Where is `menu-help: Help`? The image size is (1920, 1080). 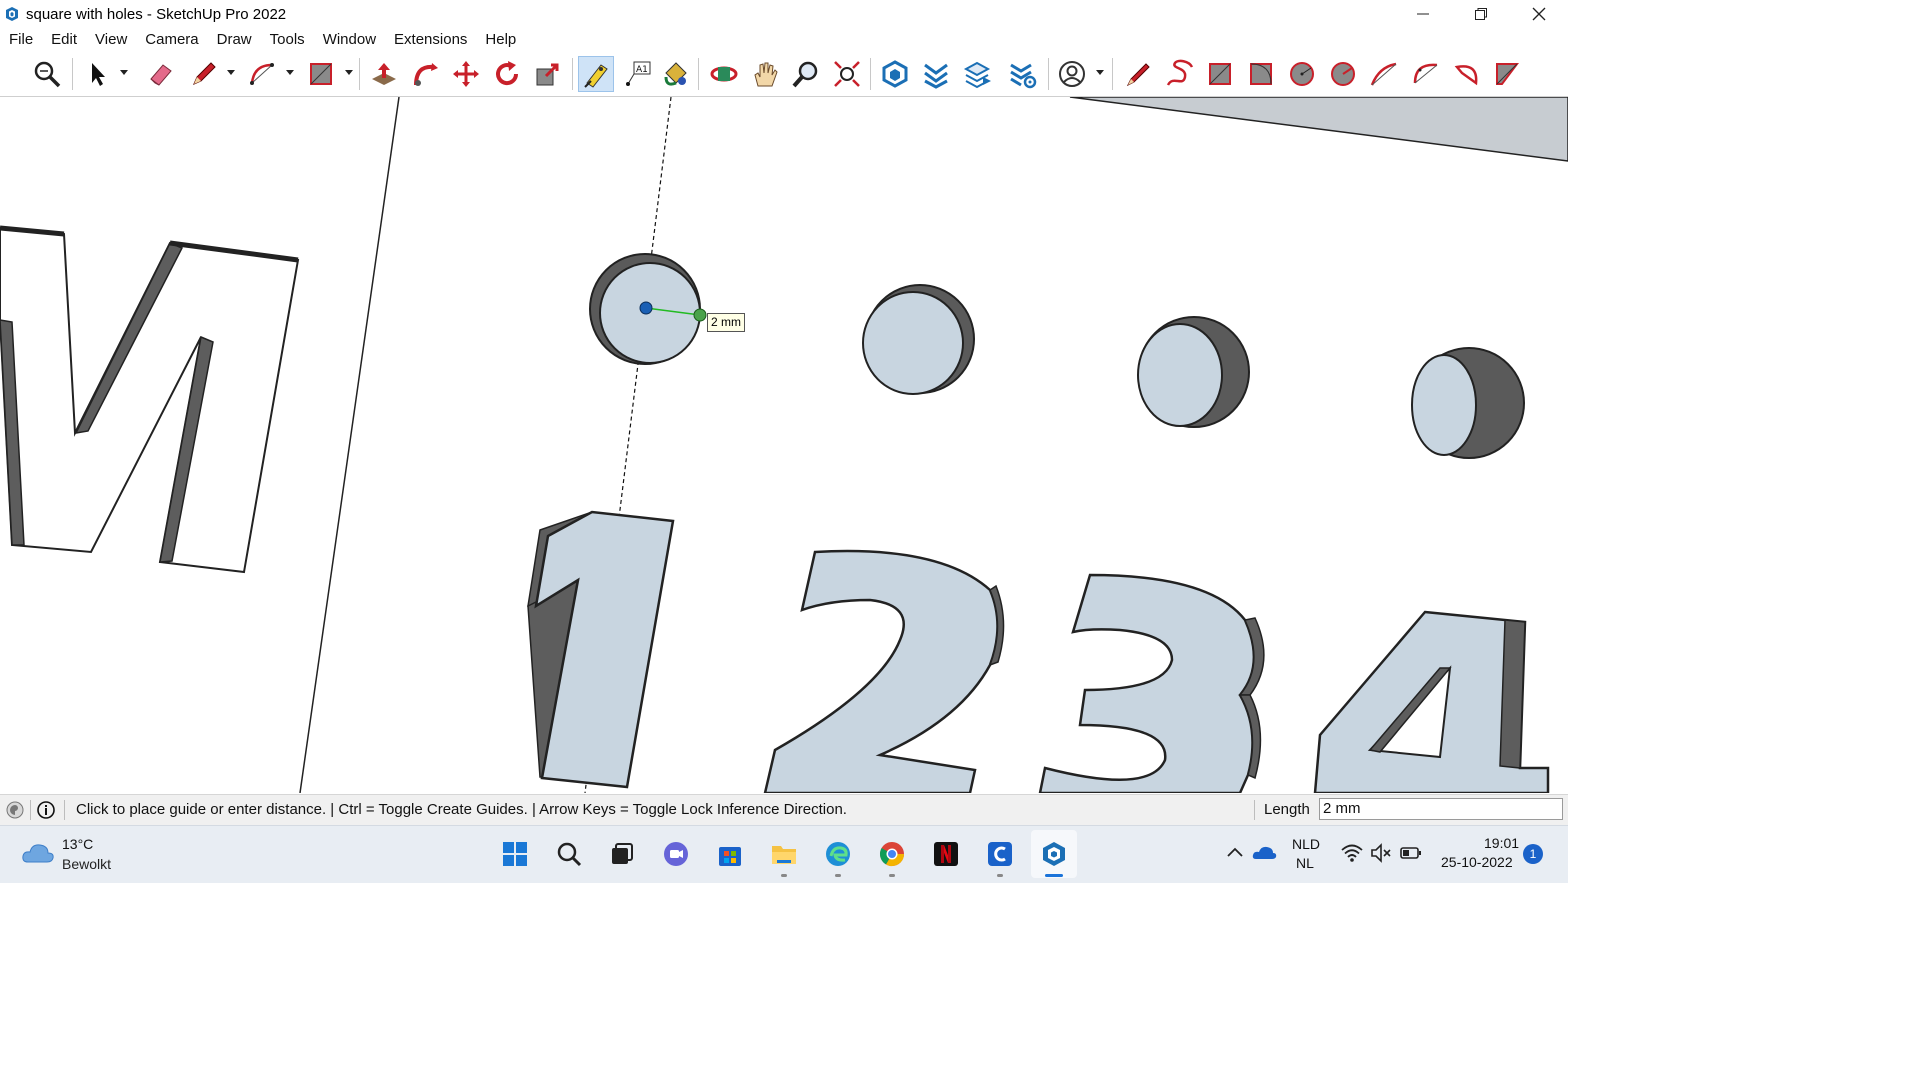
menu-help: Help is located at coordinates (500, 40).